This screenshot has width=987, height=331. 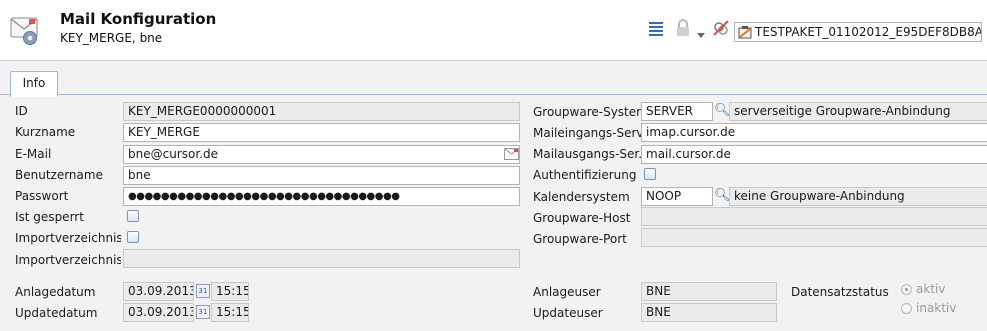 I want to click on groupware-system-code-field: SERVER, so click(x=677, y=111).